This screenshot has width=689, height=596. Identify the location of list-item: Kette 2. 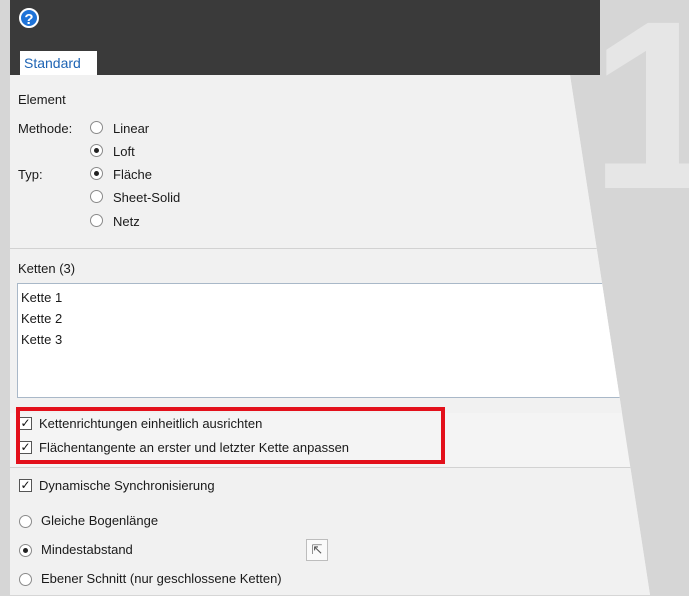
(41, 318).